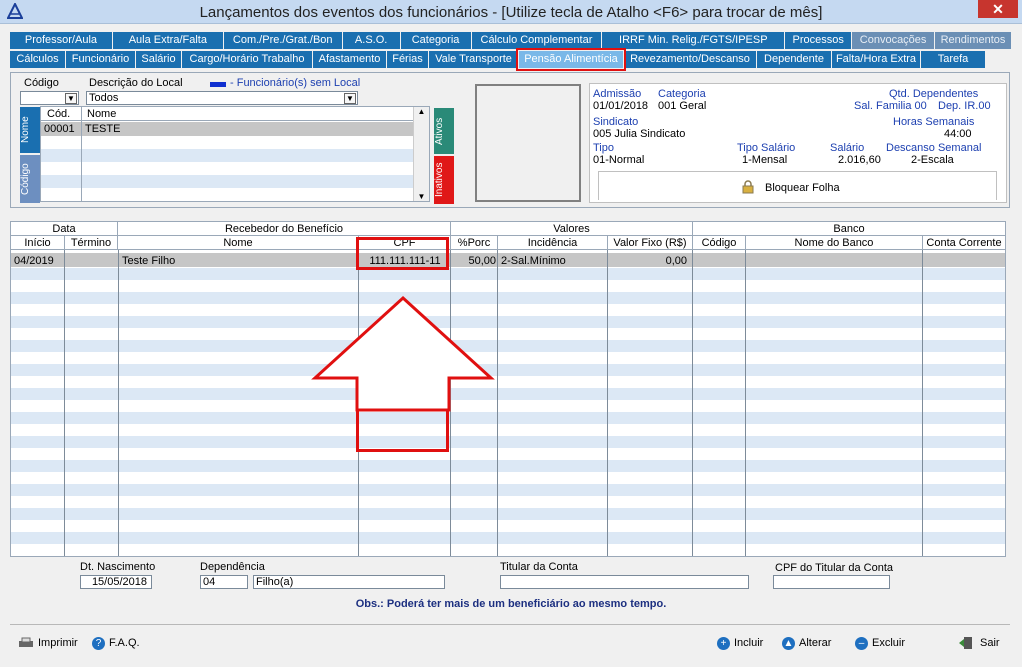  What do you see at coordinates (158, 59) in the screenshot?
I see `tab-salario: Salário` at bounding box center [158, 59].